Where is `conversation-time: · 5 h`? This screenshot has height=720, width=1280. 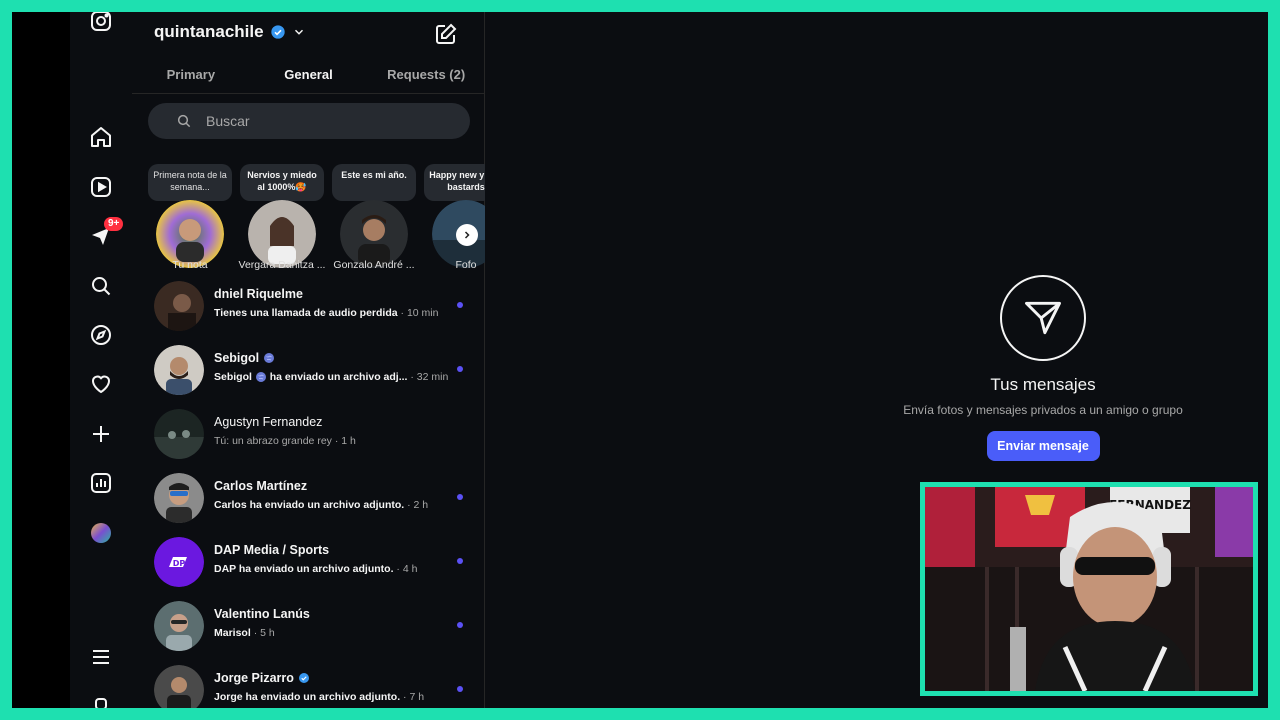
conversation-time: · 5 h is located at coordinates (264, 633).